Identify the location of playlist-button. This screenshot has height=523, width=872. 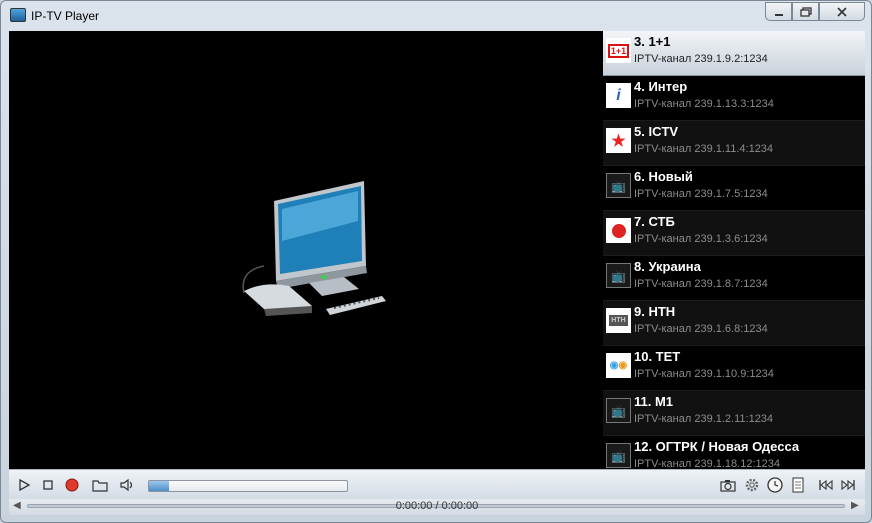
(798, 485).